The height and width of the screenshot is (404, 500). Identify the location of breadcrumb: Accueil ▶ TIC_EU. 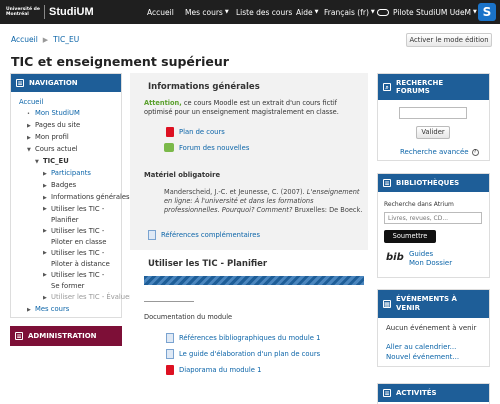
(45, 39).